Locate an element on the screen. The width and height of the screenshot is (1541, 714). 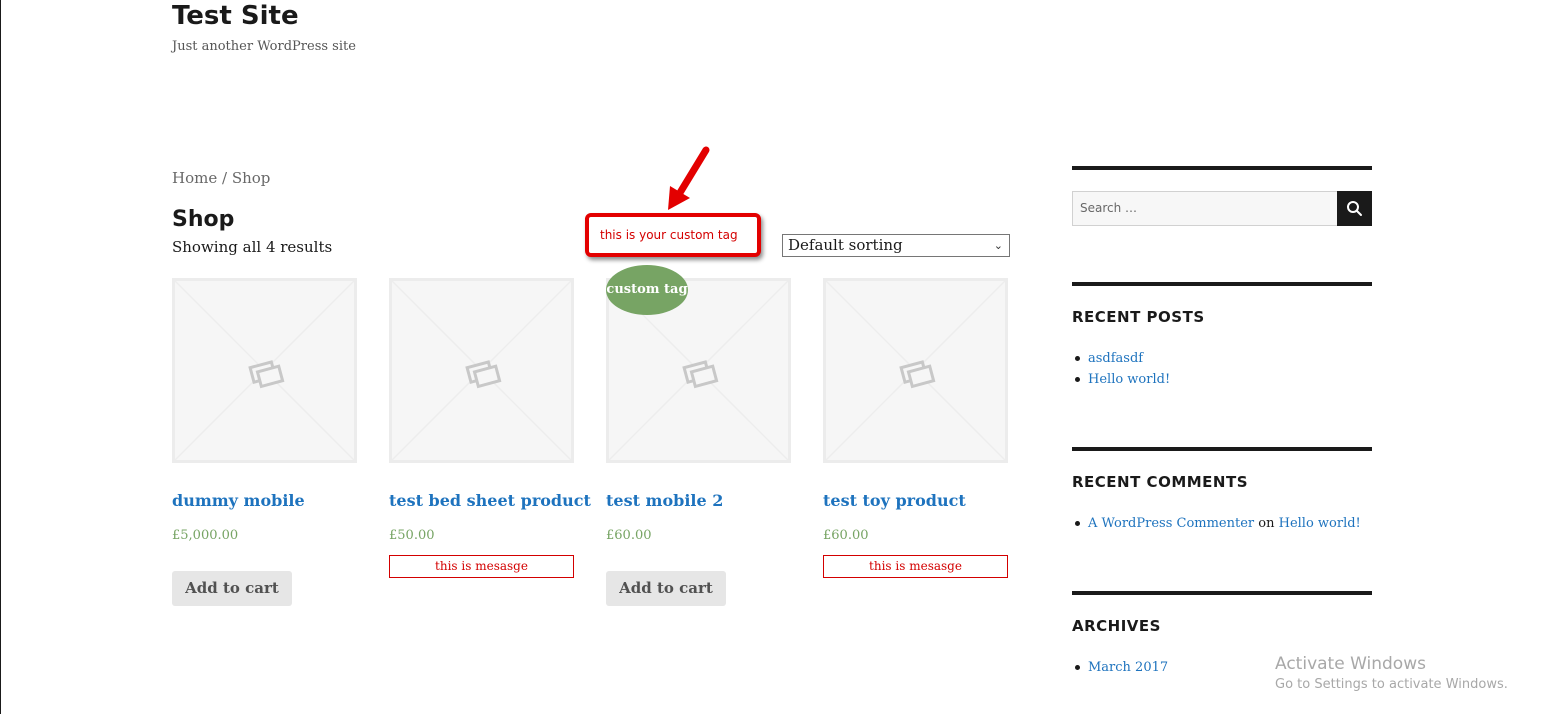
recent-post-link: Hello world! is located at coordinates (1129, 379).